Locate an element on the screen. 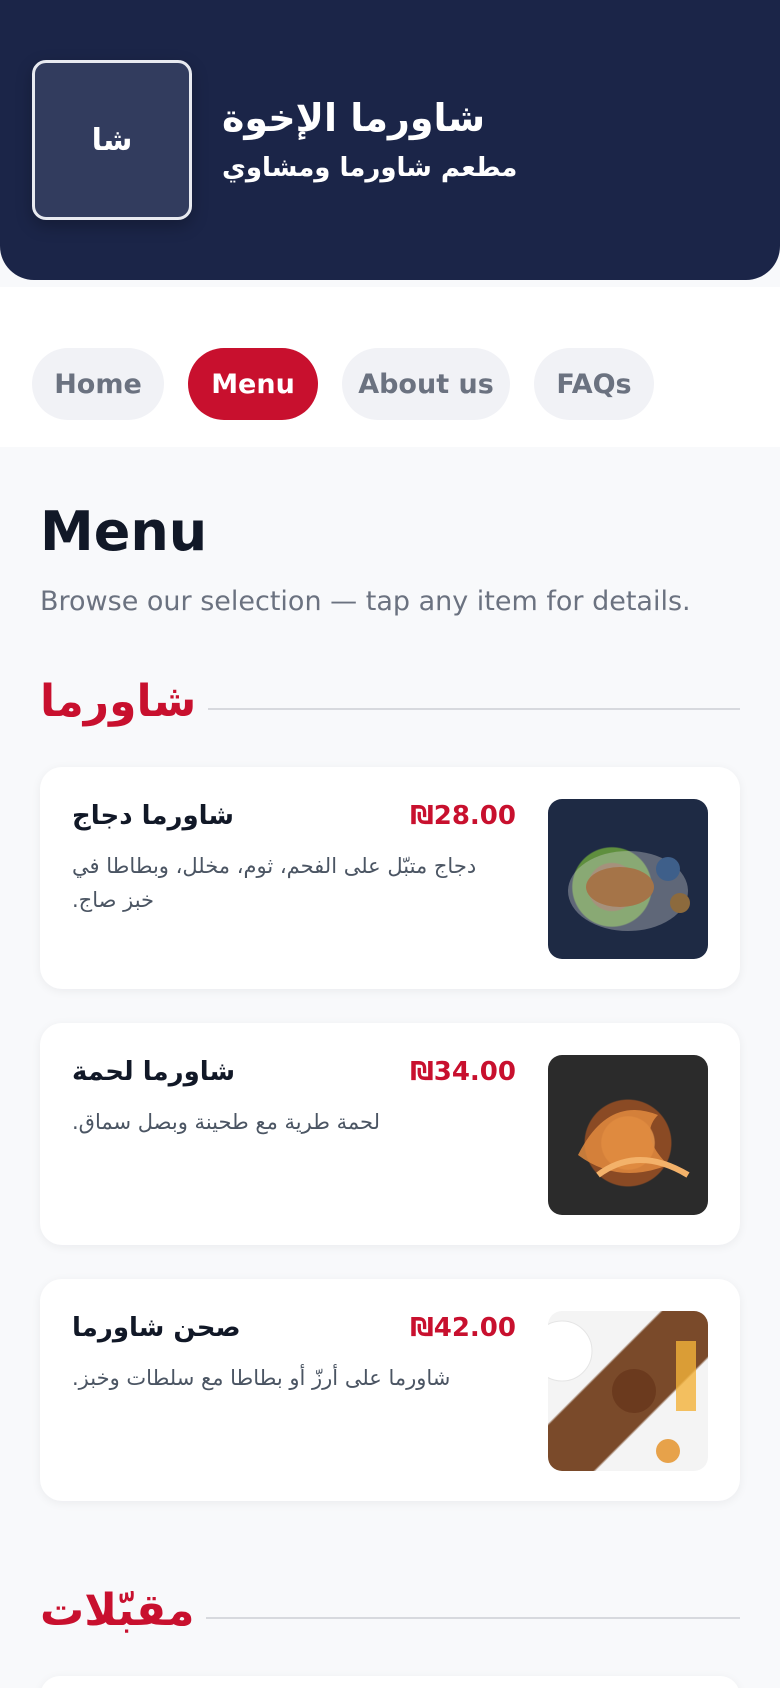  restaurant-name: شاورما الإخوة is located at coordinates (354, 118).